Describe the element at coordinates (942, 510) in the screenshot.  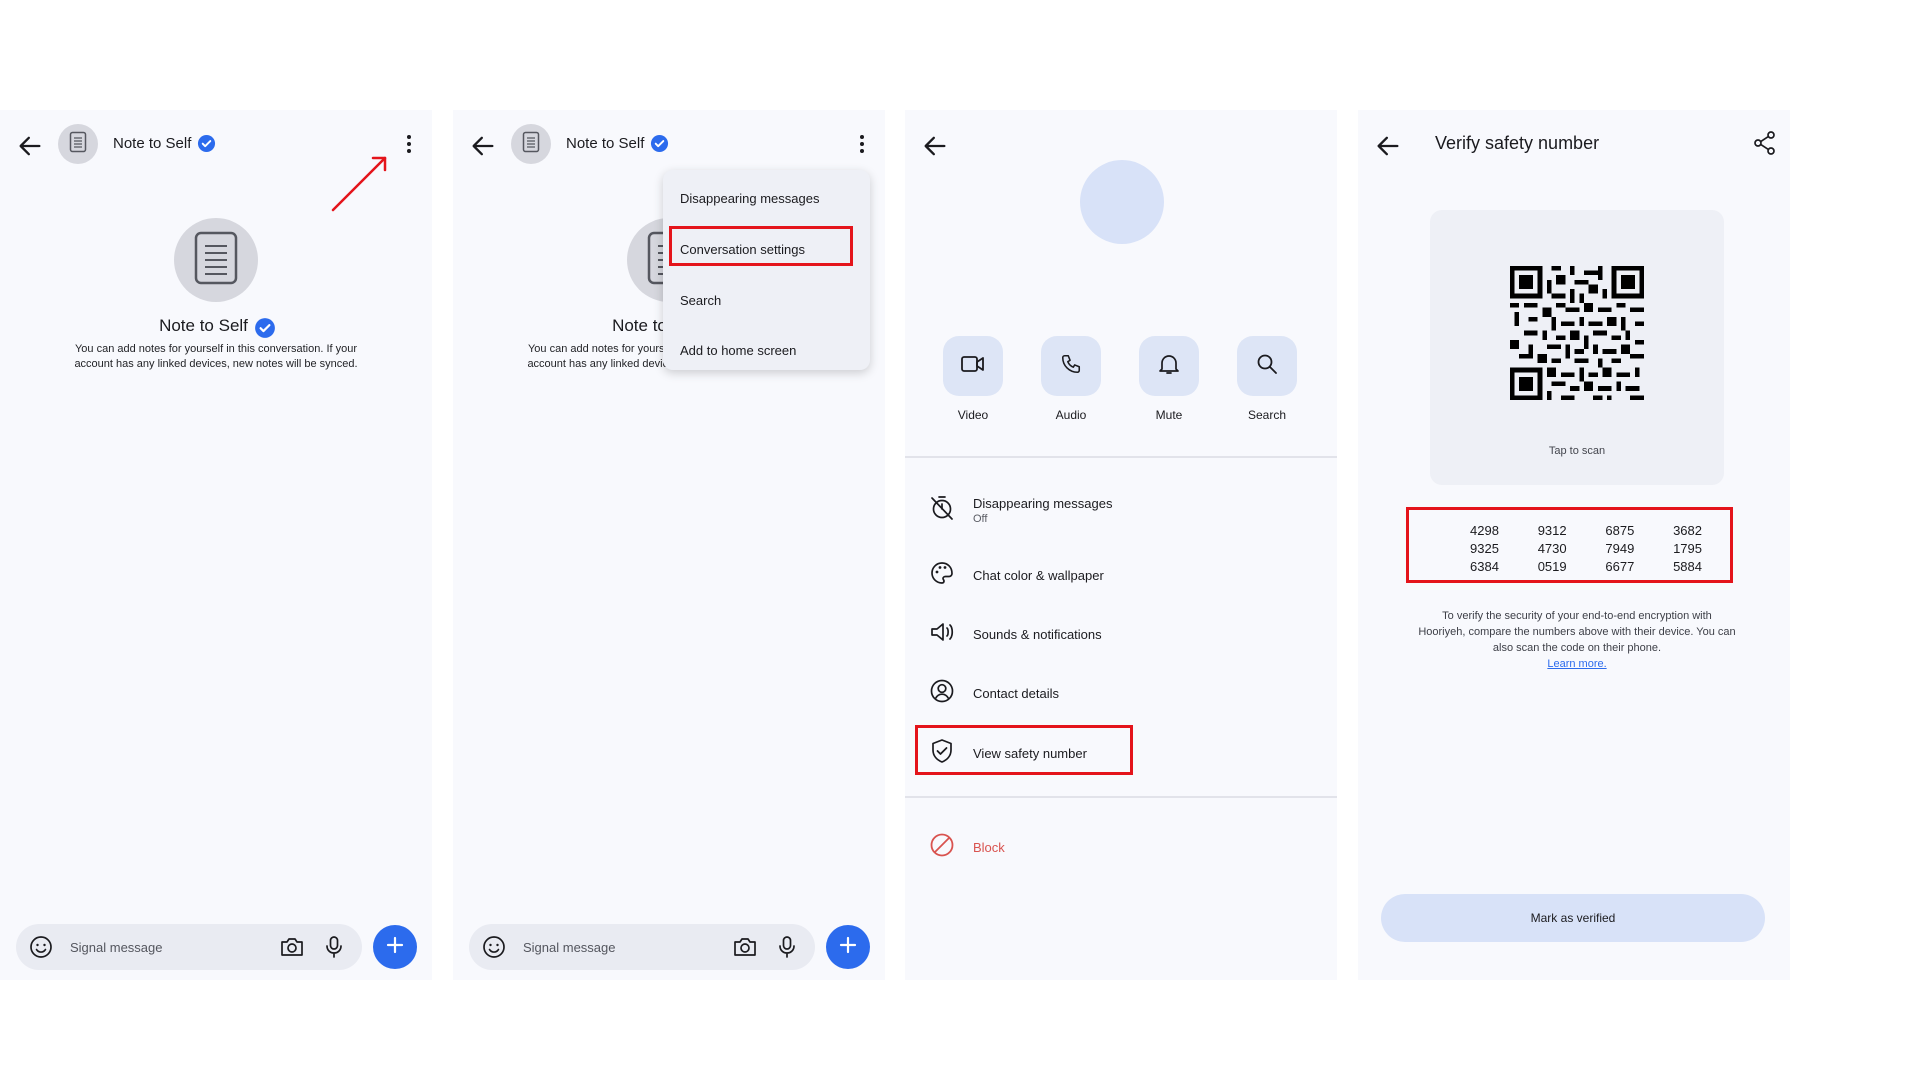
I see `timer-off-icon` at that location.